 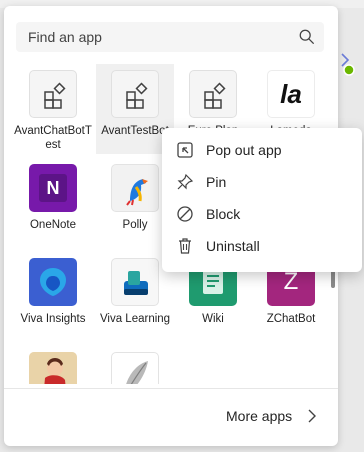 I want to click on menu-item-pin: Pin, so click(x=262, y=182).